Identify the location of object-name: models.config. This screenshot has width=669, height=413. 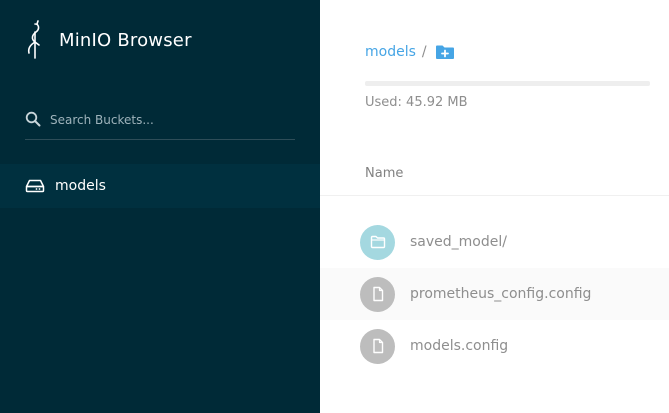
(459, 346).